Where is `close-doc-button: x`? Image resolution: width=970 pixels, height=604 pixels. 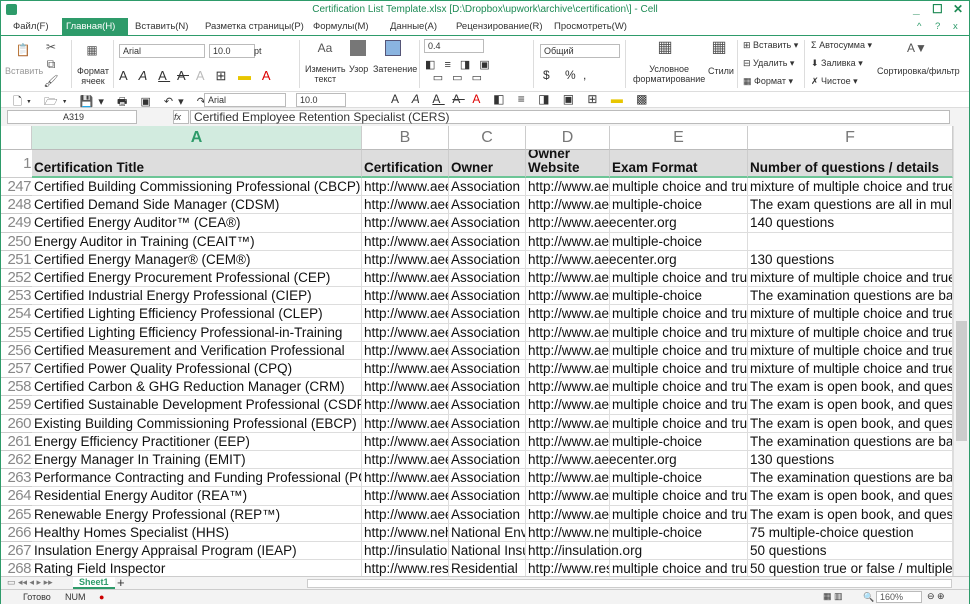 close-doc-button: x is located at coordinates (955, 27).